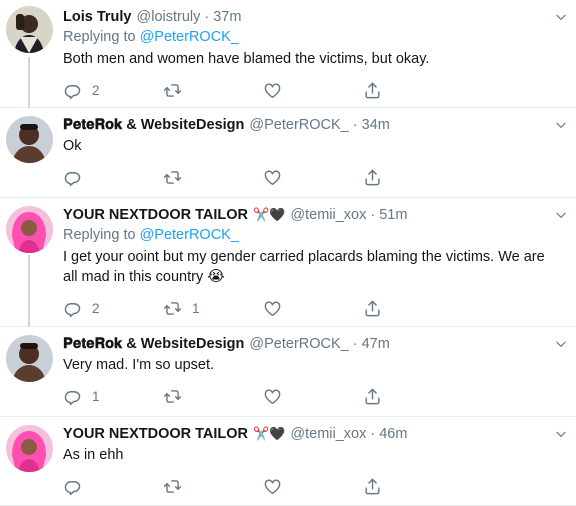 This screenshot has width=576, height=506. I want to click on display-name: Lois Truly, so click(97, 17).